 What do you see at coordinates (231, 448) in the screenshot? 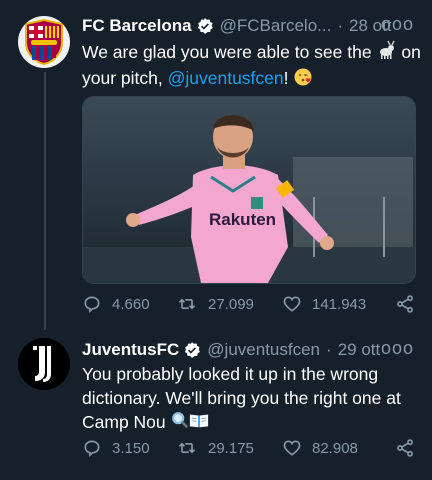
I see `retweet-count: 29.175` at bounding box center [231, 448].